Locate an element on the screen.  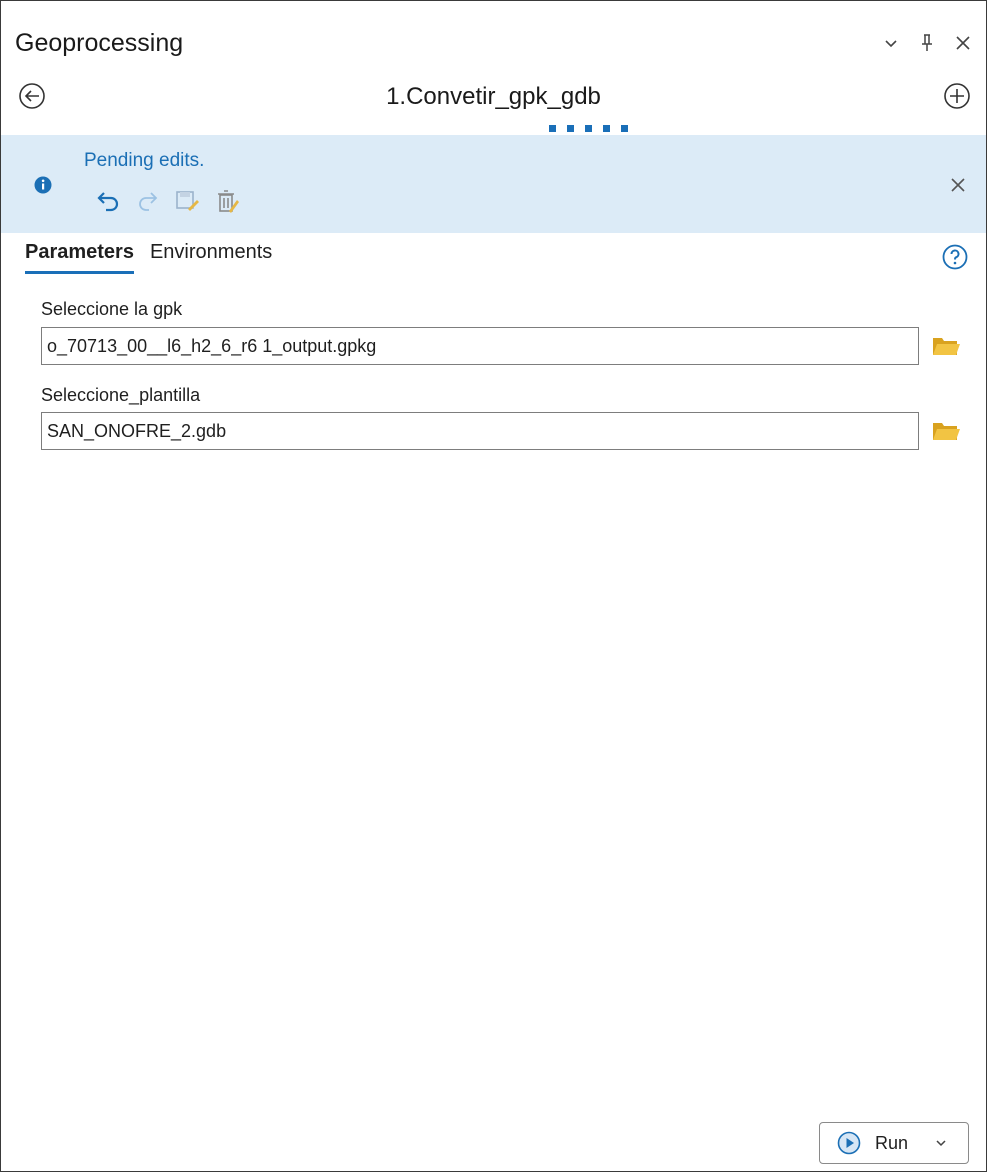
run-label: Run is located at coordinates (892, 1142).